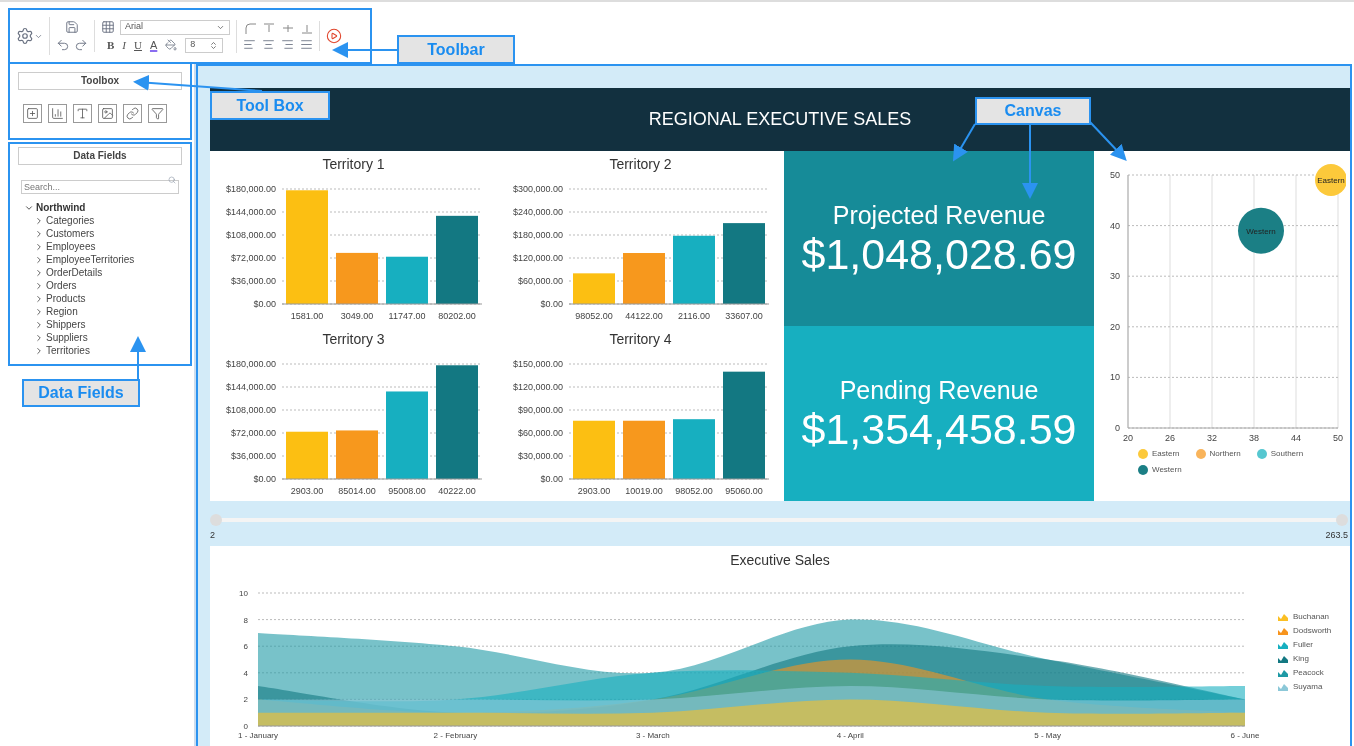 The height and width of the screenshot is (746, 1354). I want to click on axis-tick-label: 44122.00, so click(643, 316).